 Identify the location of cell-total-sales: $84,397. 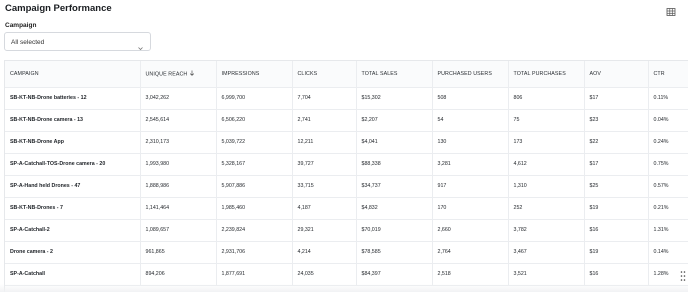
(394, 274).